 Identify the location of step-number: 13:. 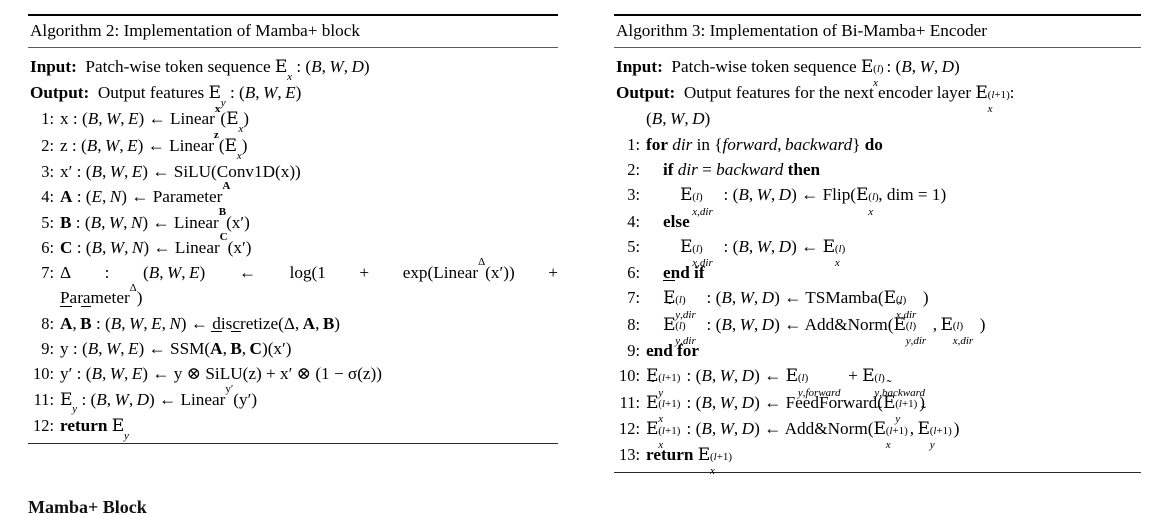
(629, 455).